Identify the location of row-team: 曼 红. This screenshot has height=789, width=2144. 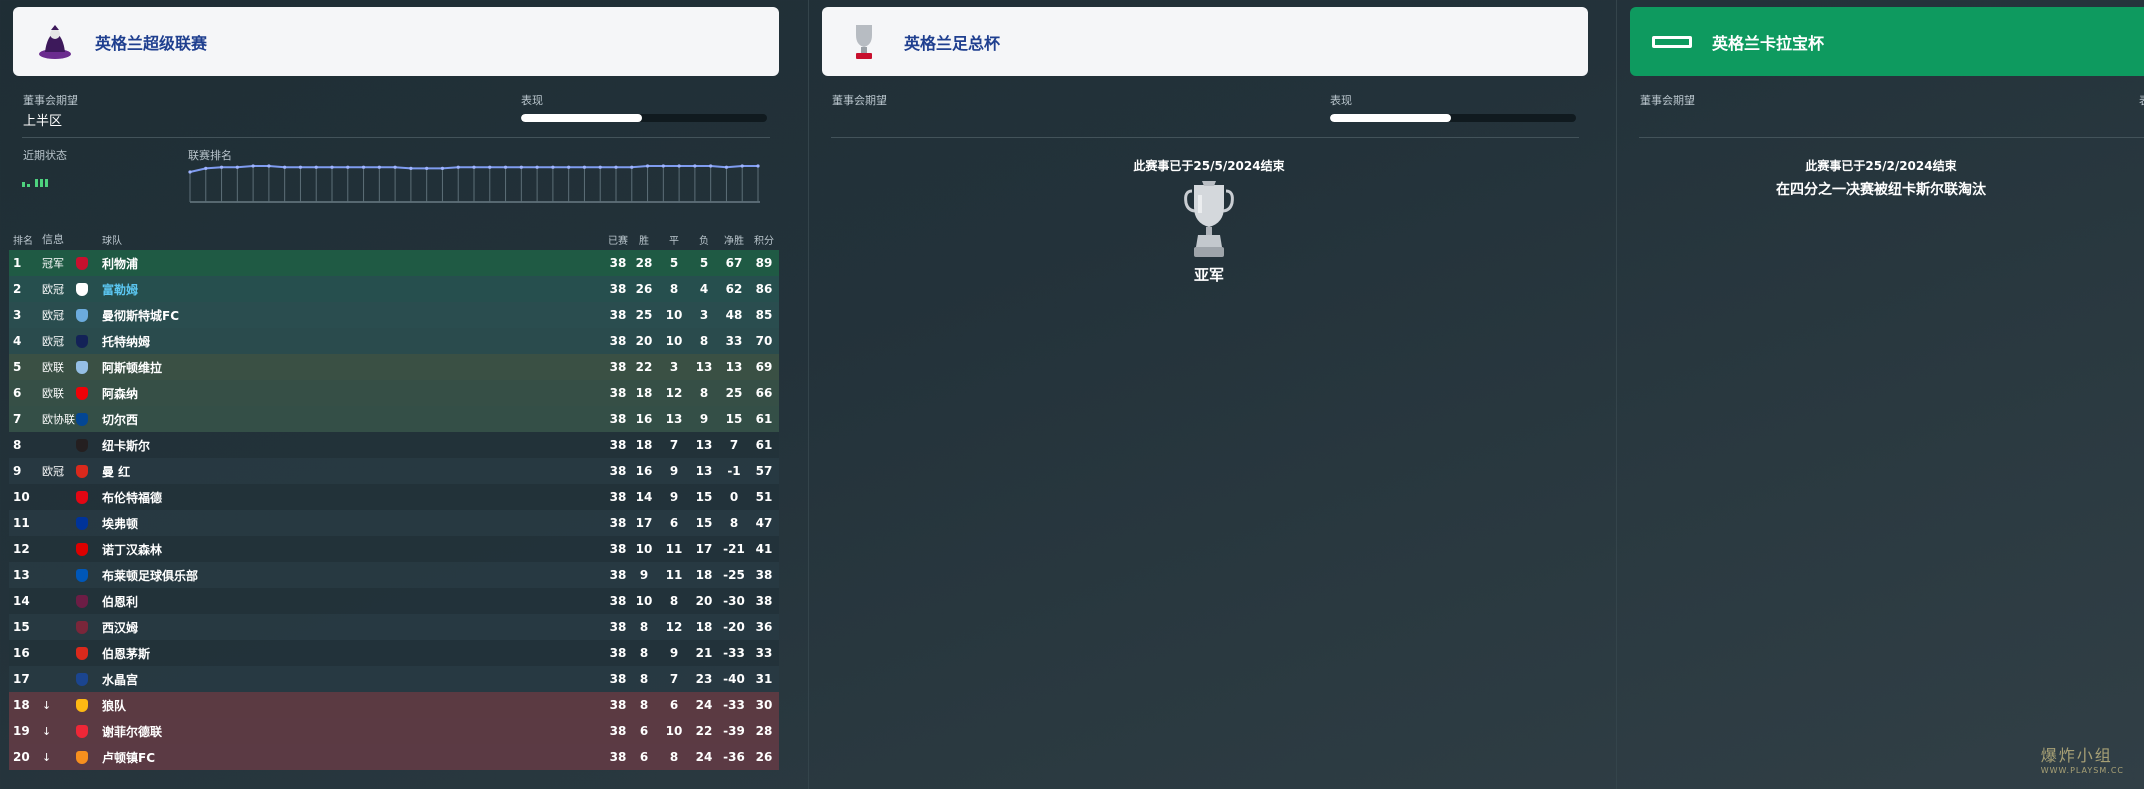
(354, 471).